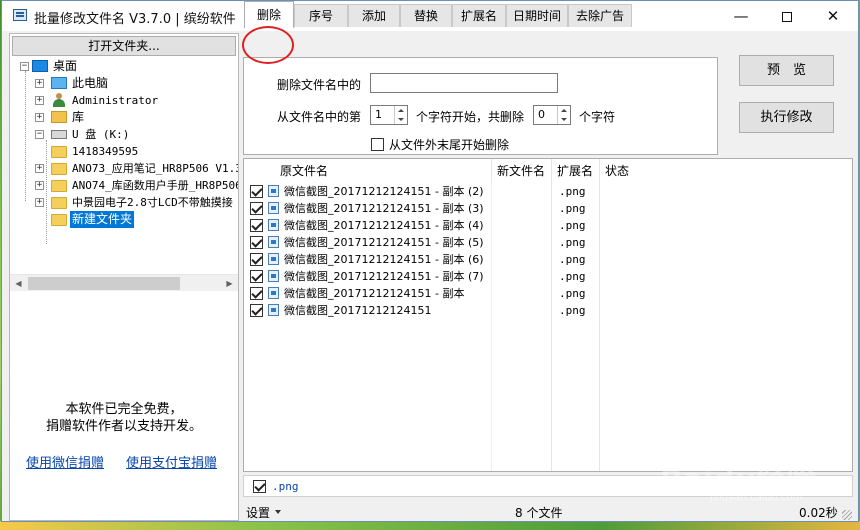 This screenshot has width=860, height=530. Describe the element at coordinates (59, 100) in the screenshot. I see `user-icon` at that location.